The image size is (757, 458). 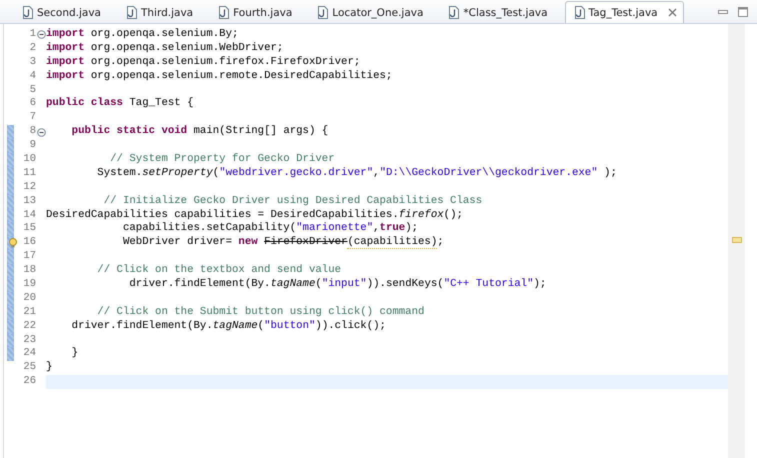 I want to click on line-number: 12, so click(x=29, y=187).